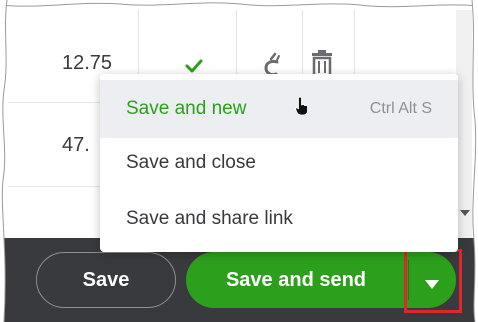 The image size is (478, 322). What do you see at coordinates (209, 218) in the screenshot?
I see `menu-item-label: Save and share link` at bounding box center [209, 218].